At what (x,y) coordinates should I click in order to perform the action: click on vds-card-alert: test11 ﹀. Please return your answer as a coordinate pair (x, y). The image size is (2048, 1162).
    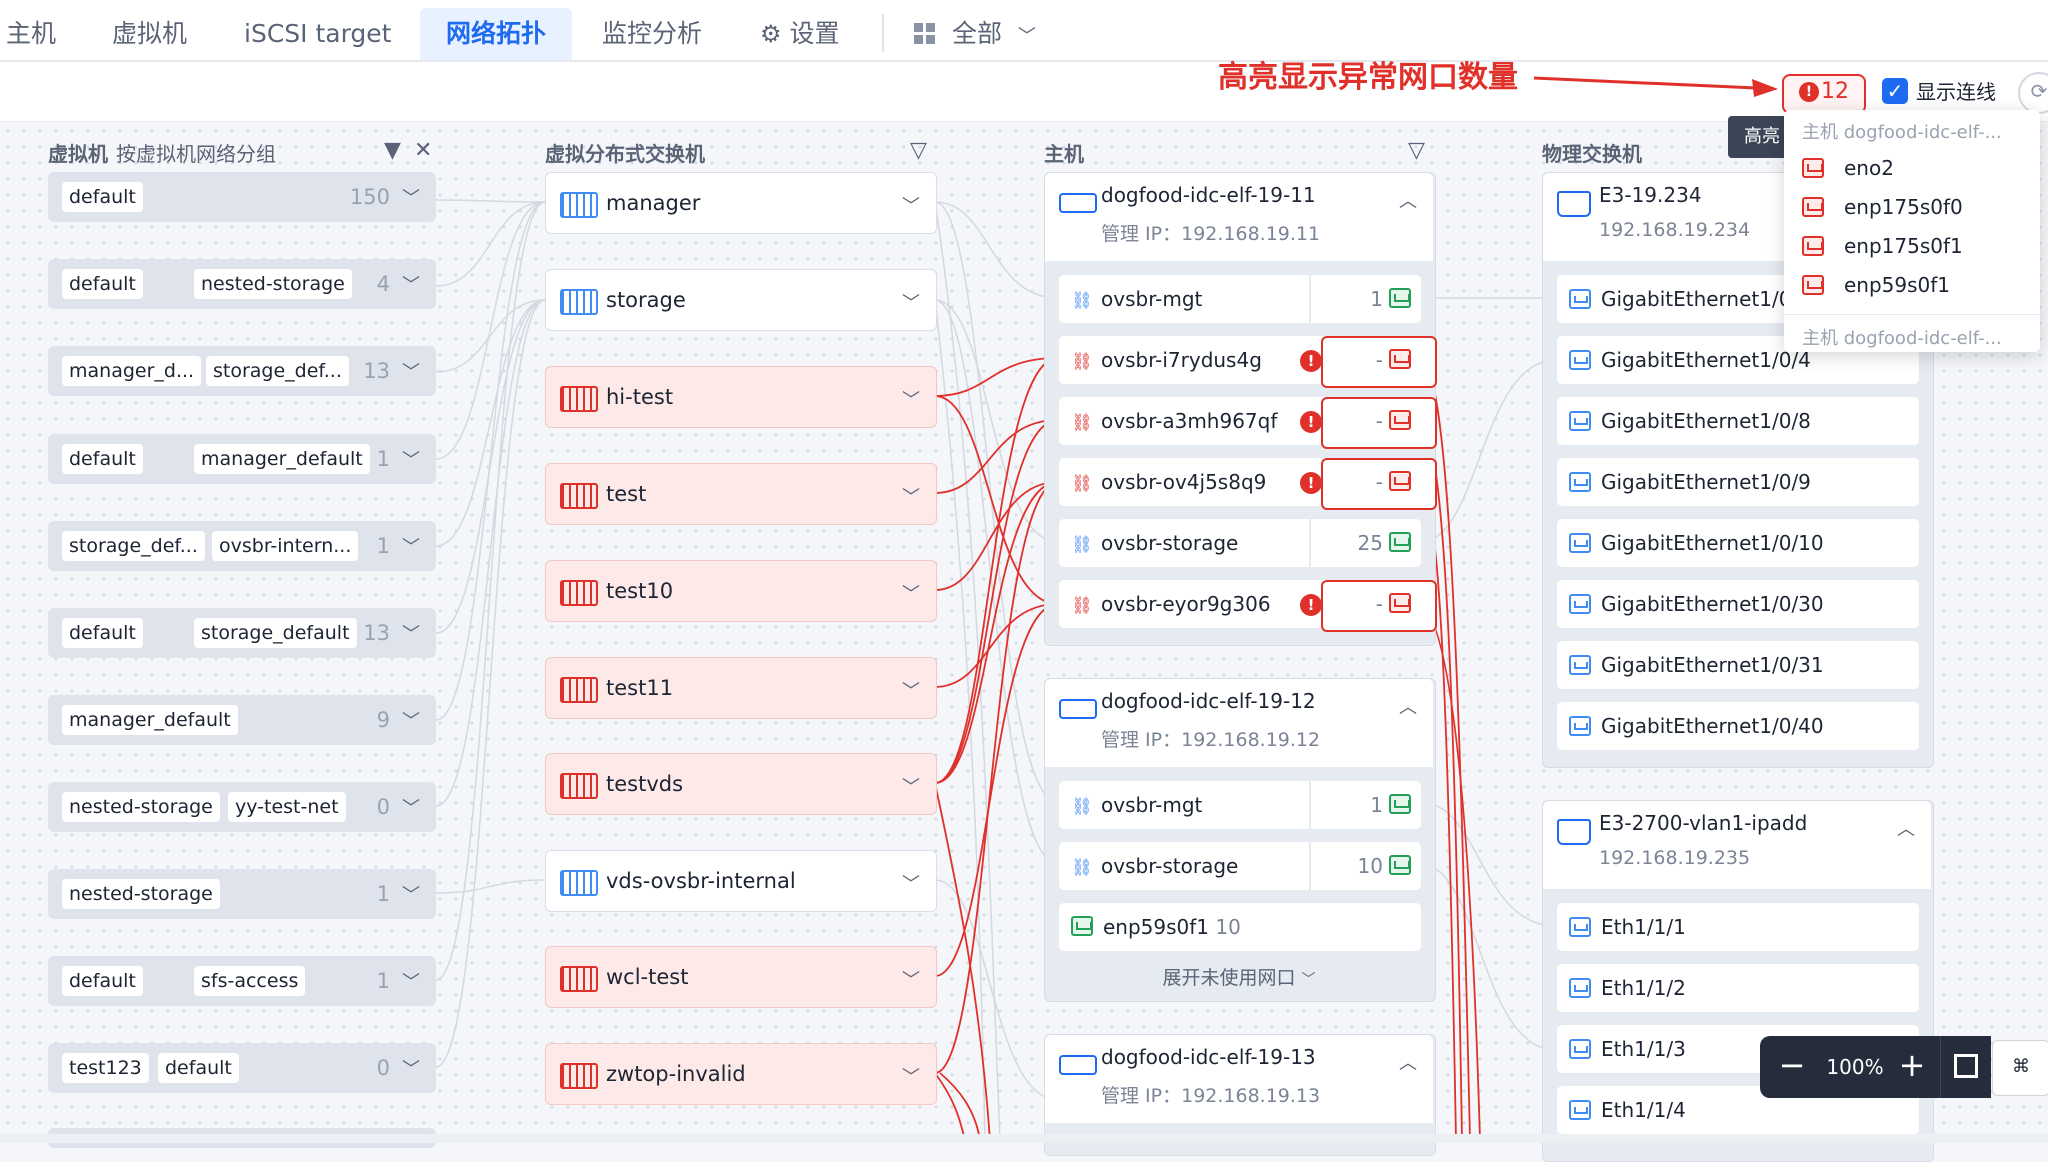
    Looking at the image, I should click on (741, 688).